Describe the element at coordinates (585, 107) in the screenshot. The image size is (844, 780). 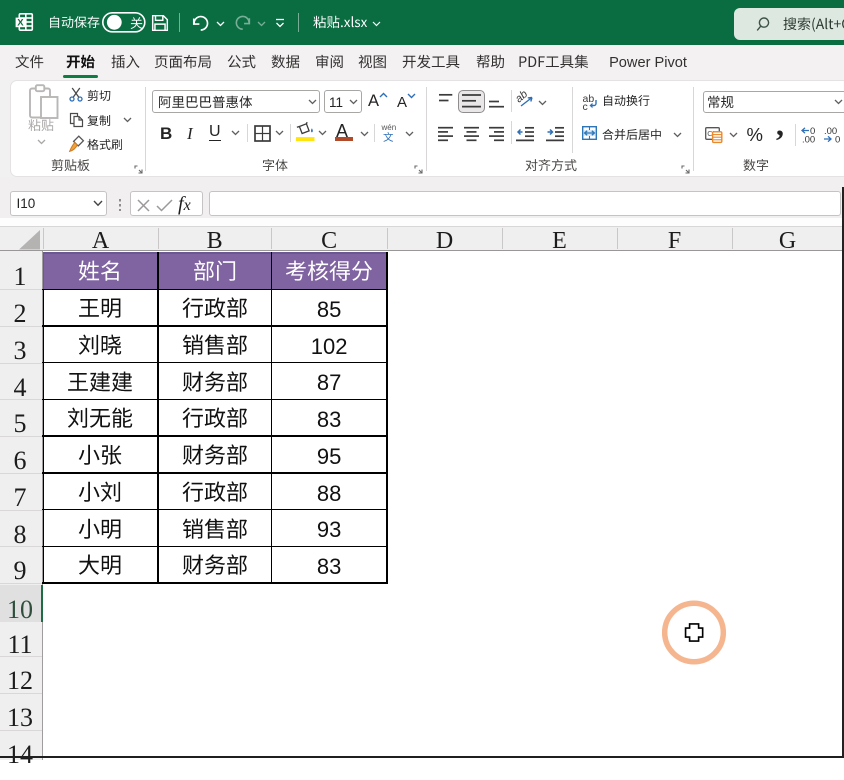
I see `svg-text: c` at that location.